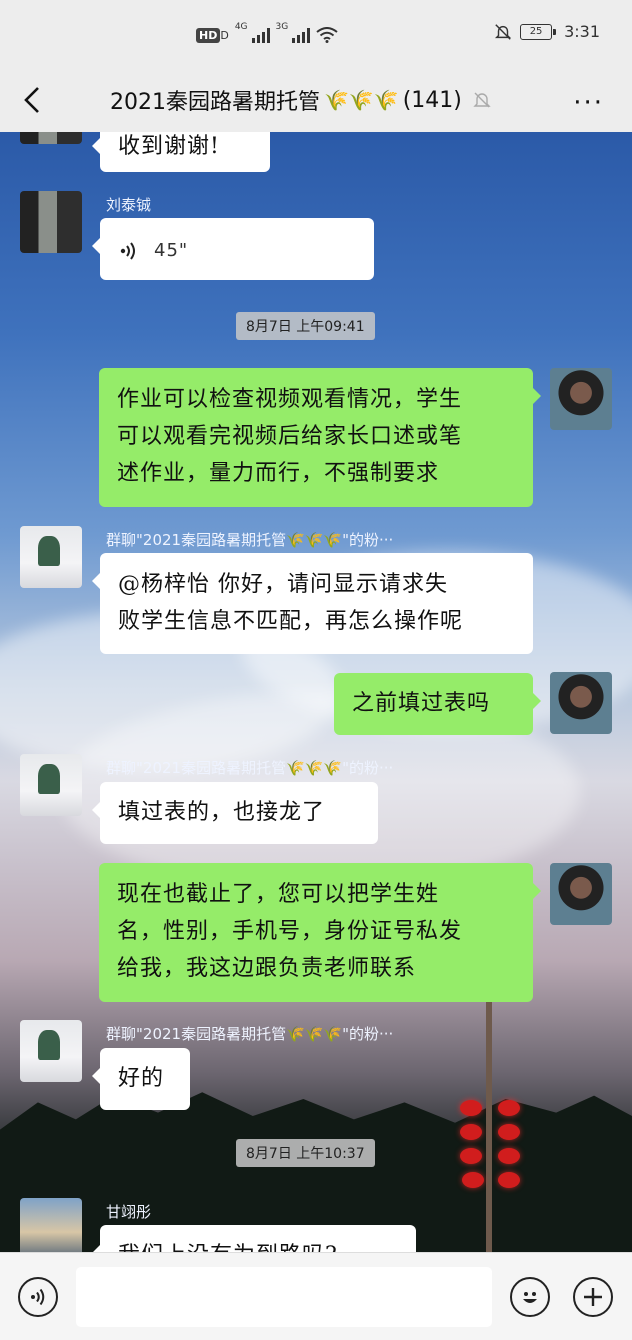 This screenshot has height=1340, width=632. I want to click on signal-icon, so click(260, 35).